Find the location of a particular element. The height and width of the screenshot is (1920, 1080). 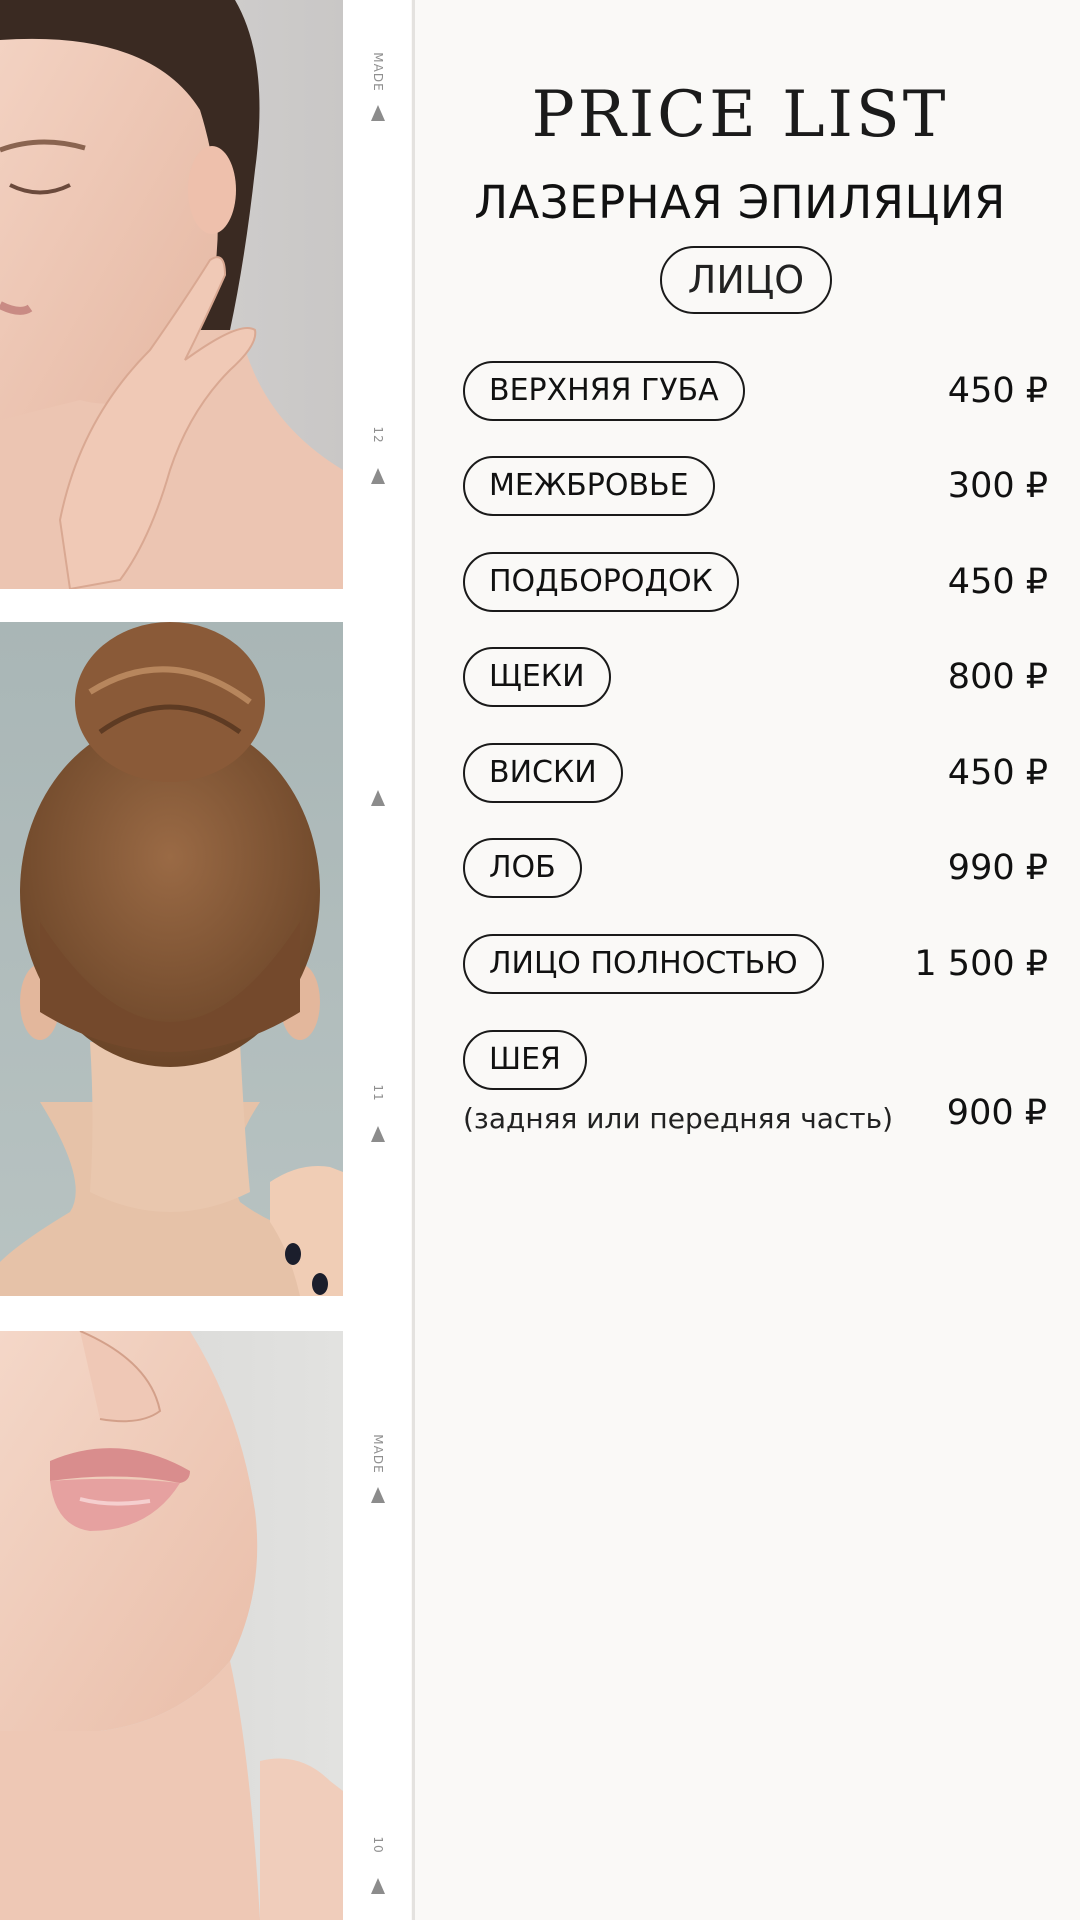

price-row: ЛИЦО ПОЛНОСТЬЮ 1 500 ₽ is located at coordinates (755, 965).